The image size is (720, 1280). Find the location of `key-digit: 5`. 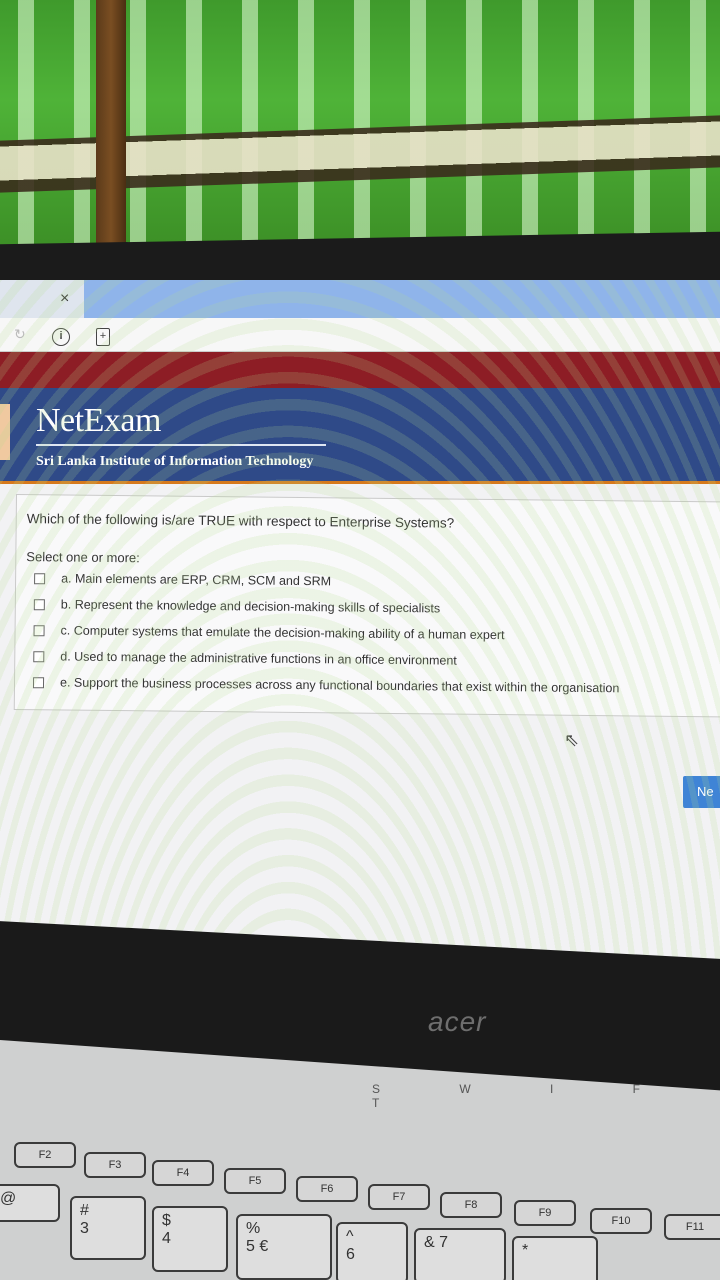

key-digit: 5 is located at coordinates (250, 1246).